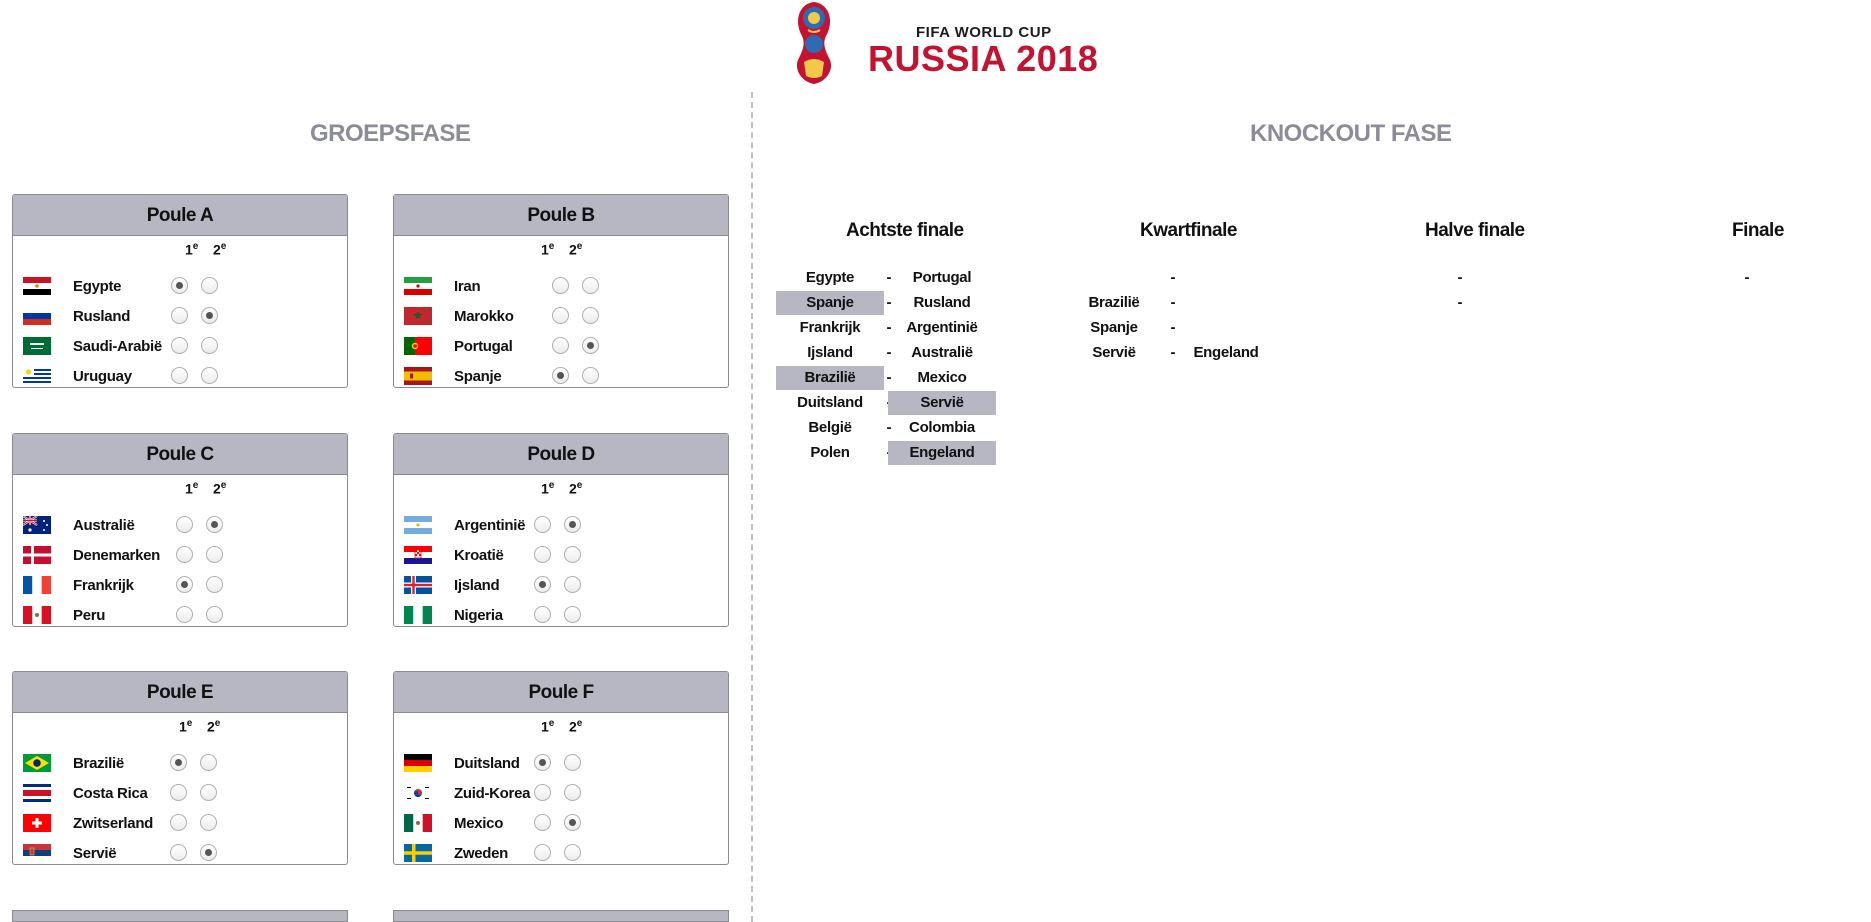 The height and width of the screenshot is (922, 1871). What do you see at coordinates (942, 353) in the screenshot?
I see `match-away-team: Australië` at bounding box center [942, 353].